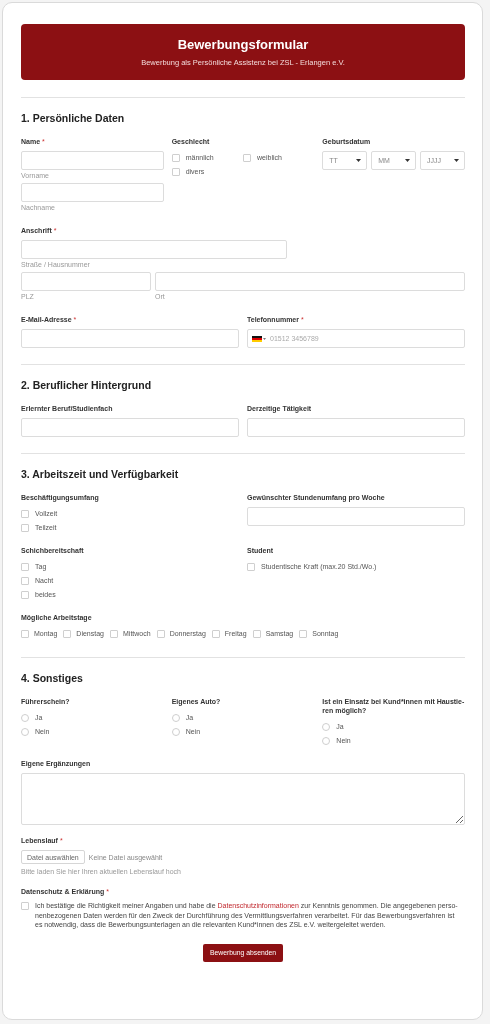 This screenshot has height=1024, width=490. I want to click on section-title: 2. Beruflicher Hintergrund, so click(87, 385).